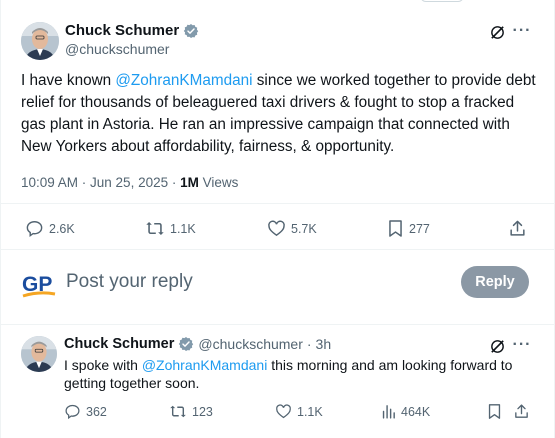  I want to click on reply-count: 2.6K, so click(62, 228).